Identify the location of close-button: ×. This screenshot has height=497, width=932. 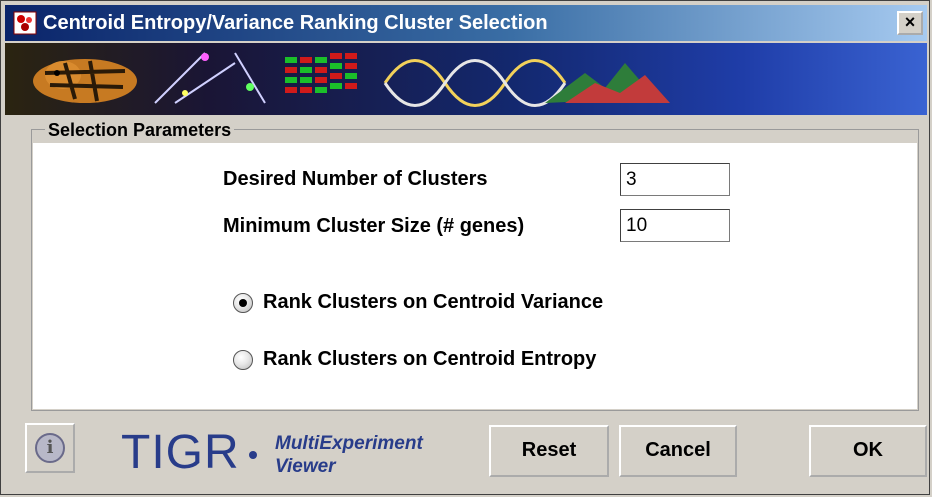
(910, 23).